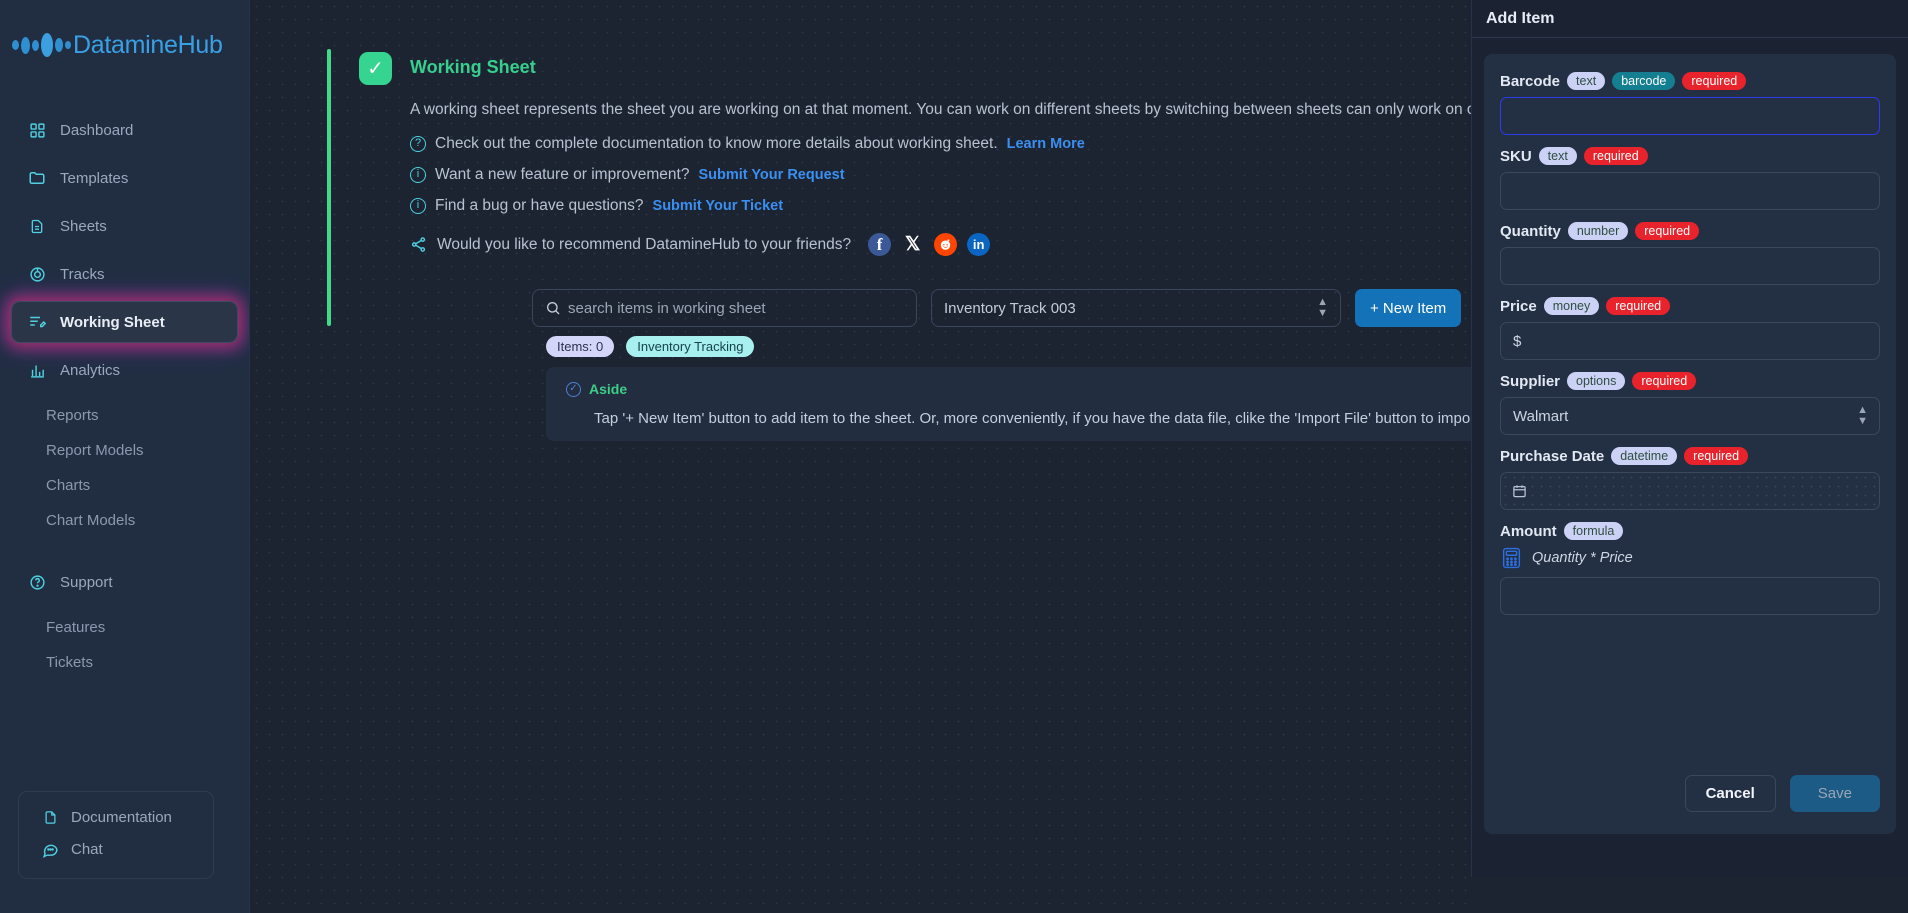 The height and width of the screenshot is (913, 1908). I want to click on supplier-select, so click(1690, 416).